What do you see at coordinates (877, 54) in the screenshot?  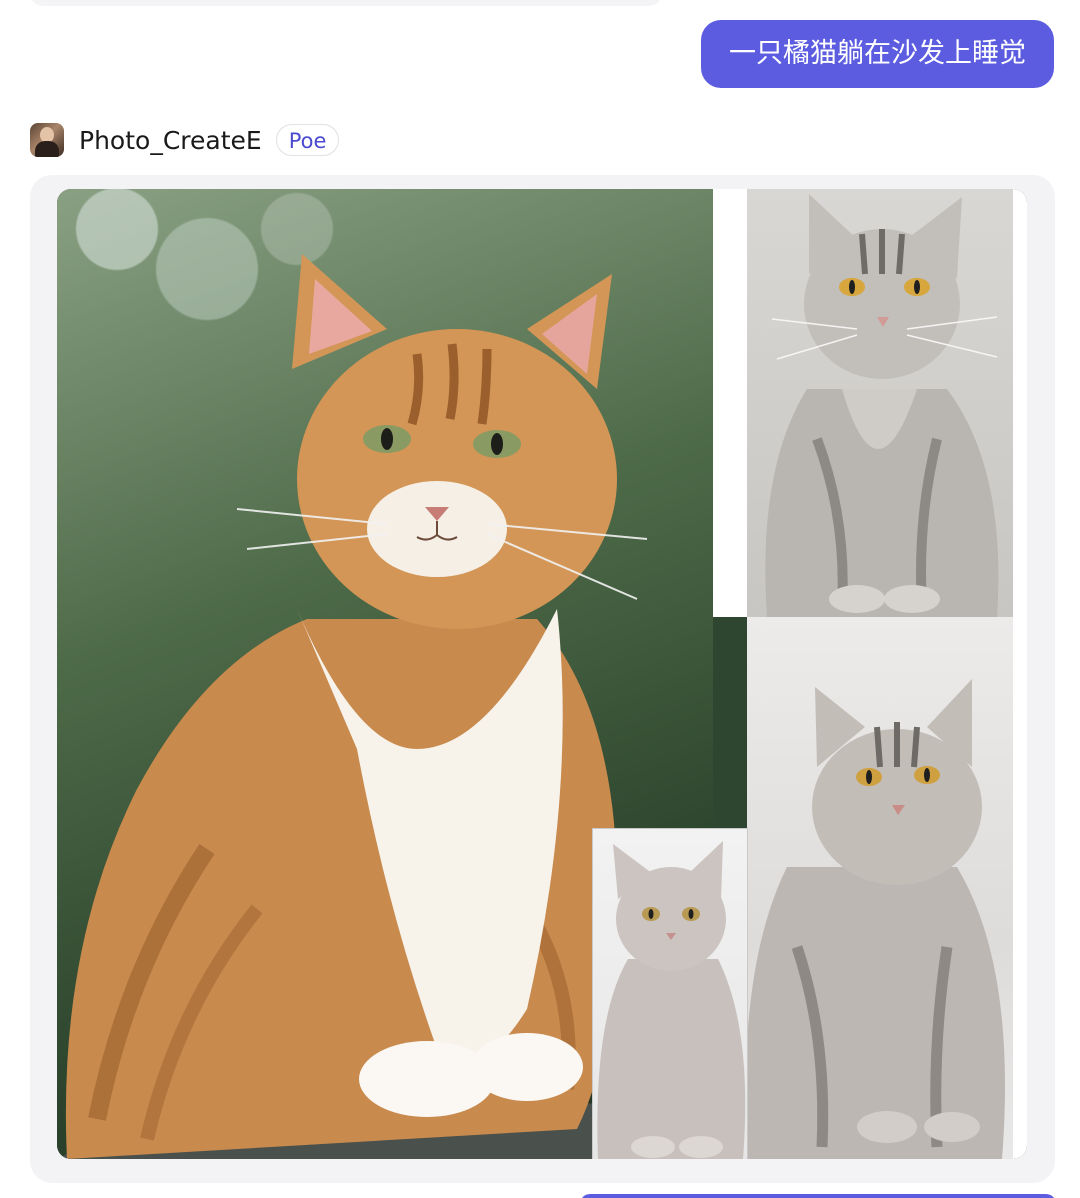 I see `user-message-bubble: 一只橘猫躺在沙发上睡觉` at bounding box center [877, 54].